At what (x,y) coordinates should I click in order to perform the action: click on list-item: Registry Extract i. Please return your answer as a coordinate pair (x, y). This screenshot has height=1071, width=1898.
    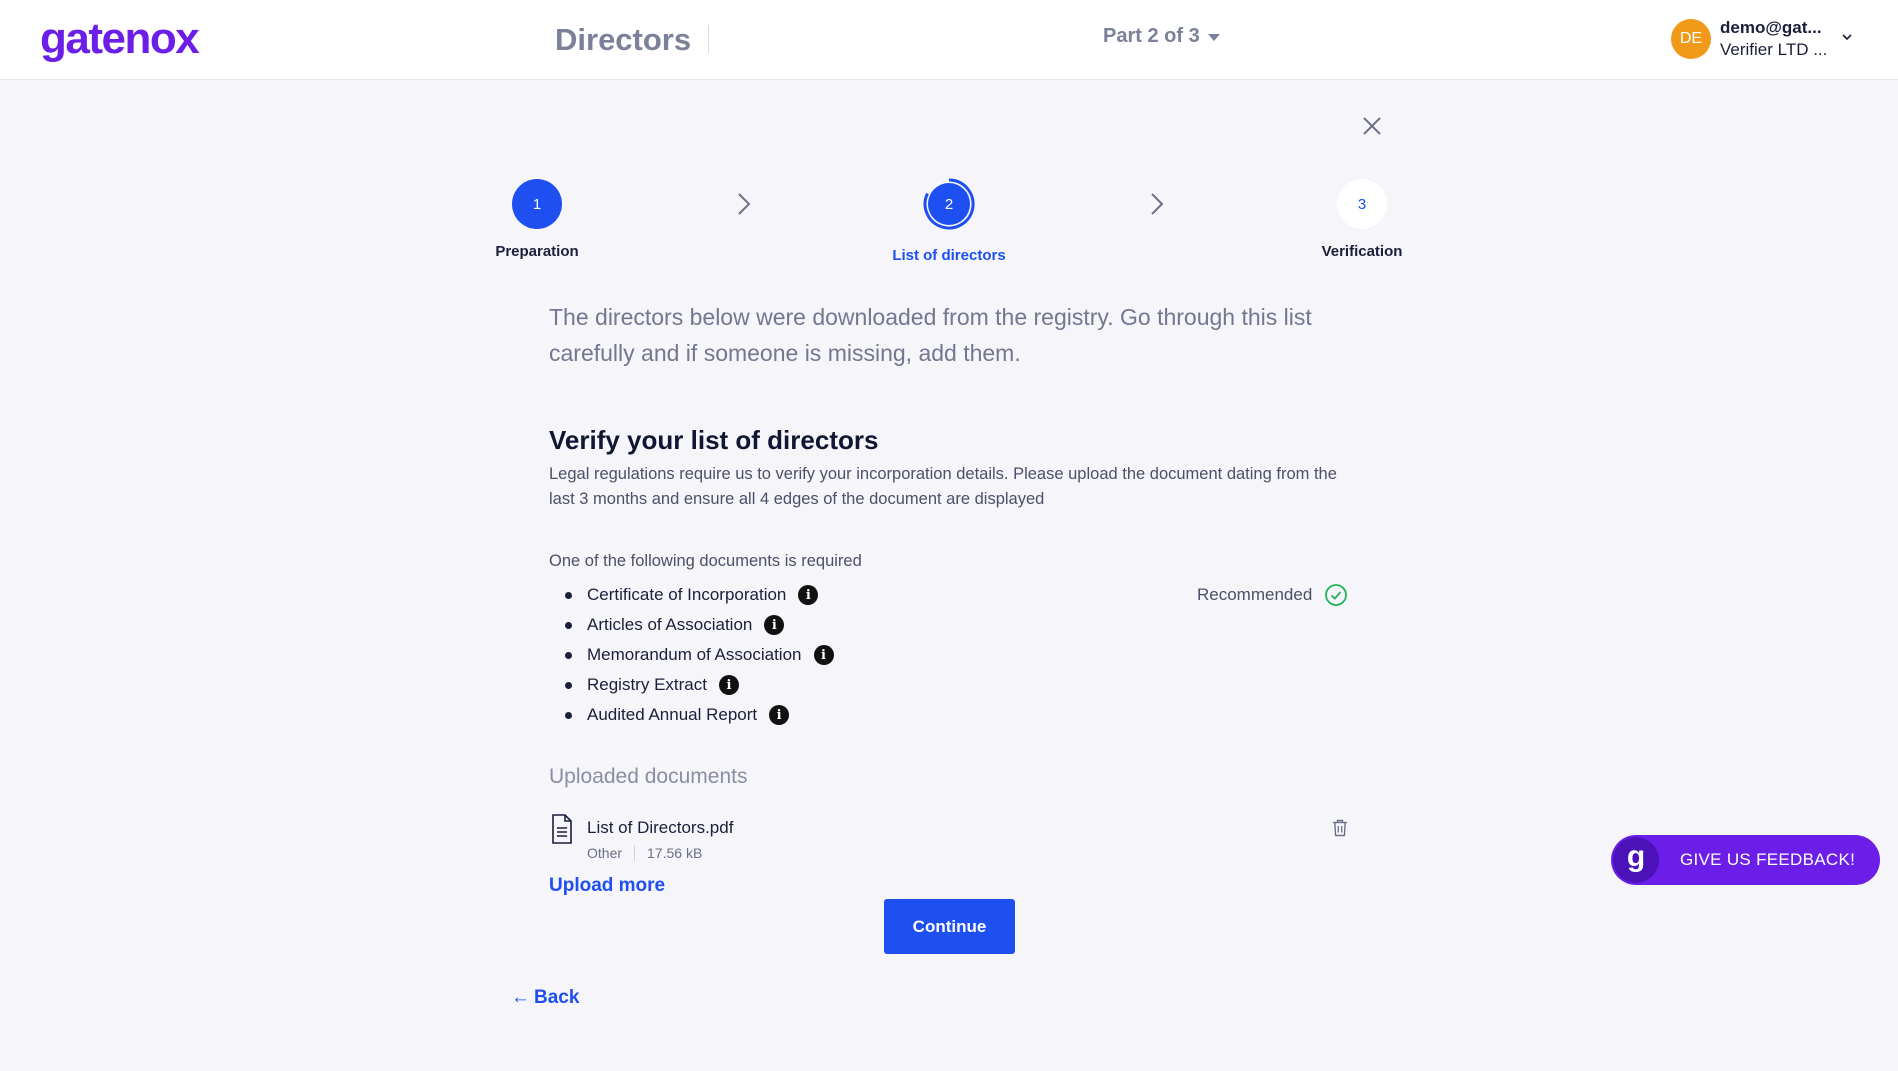
    Looking at the image, I should click on (699, 685).